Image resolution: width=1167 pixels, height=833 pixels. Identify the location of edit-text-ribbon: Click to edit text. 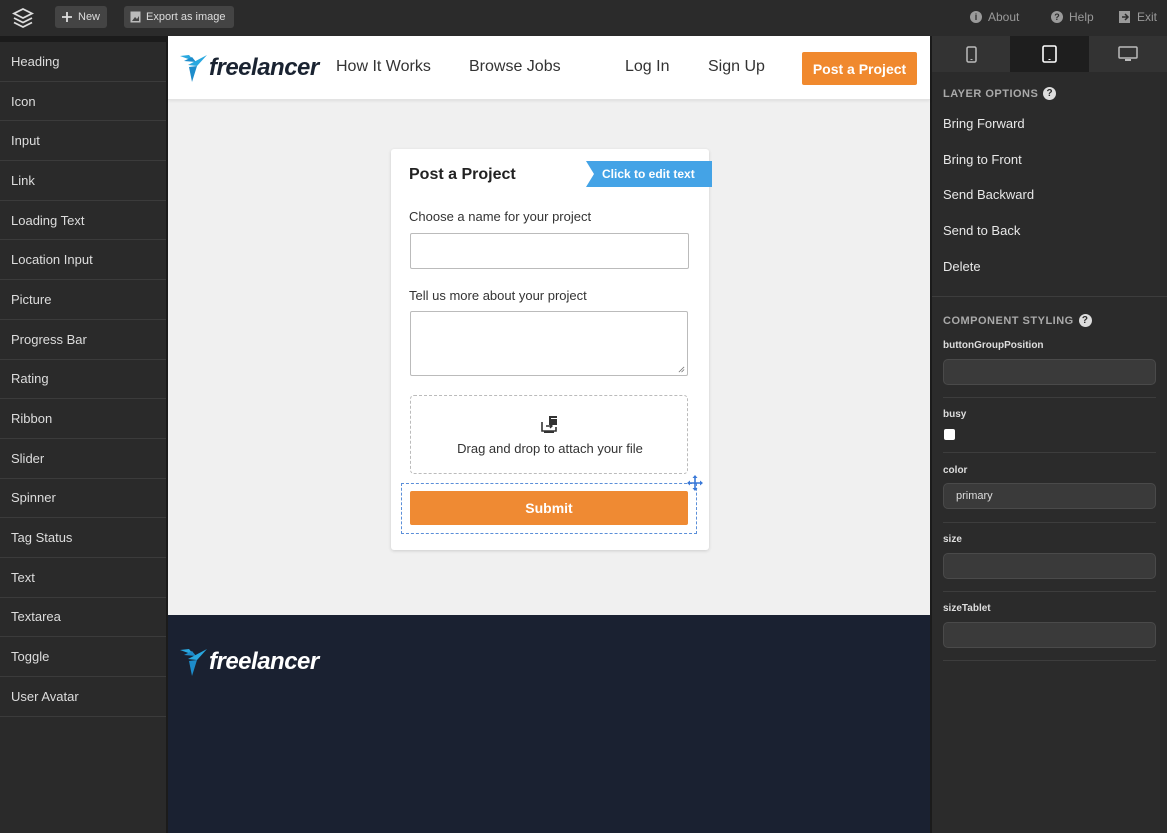
(649, 174).